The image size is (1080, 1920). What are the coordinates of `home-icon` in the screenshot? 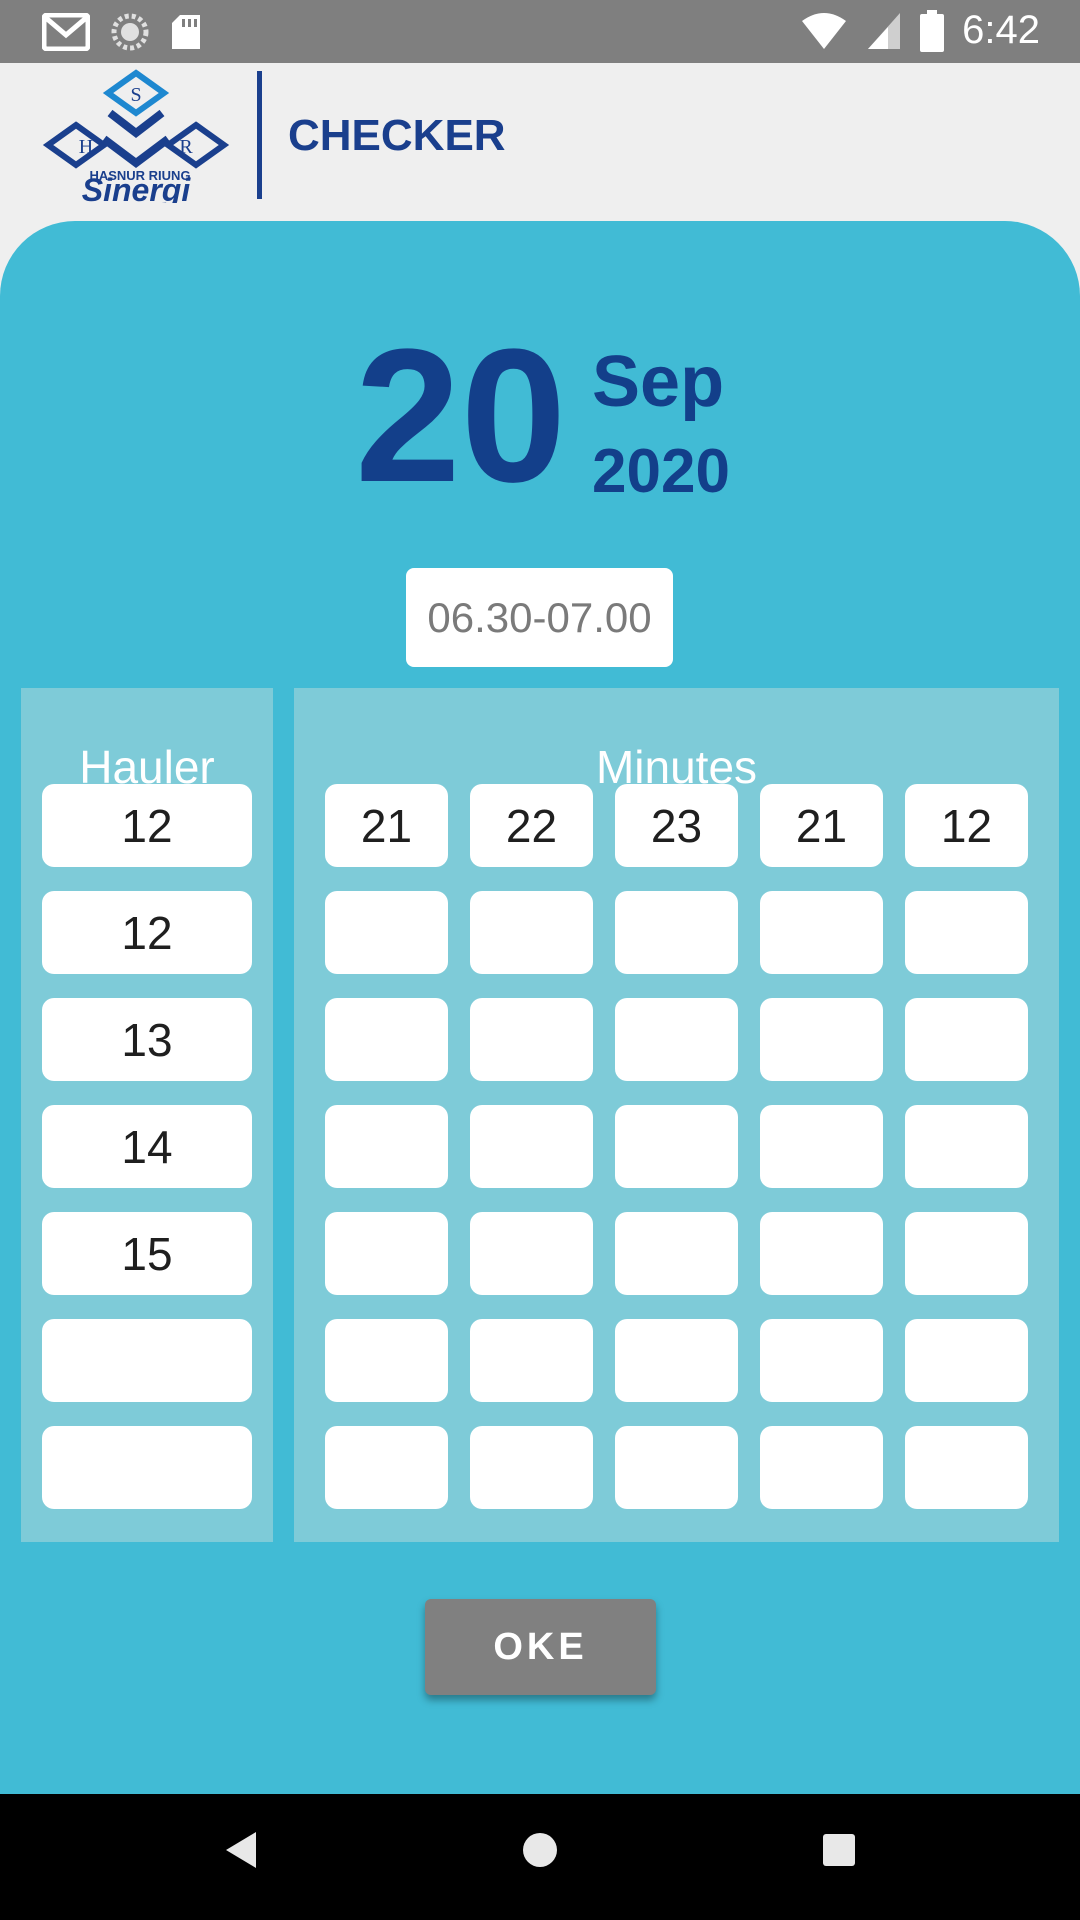 It's located at (540, 1850).